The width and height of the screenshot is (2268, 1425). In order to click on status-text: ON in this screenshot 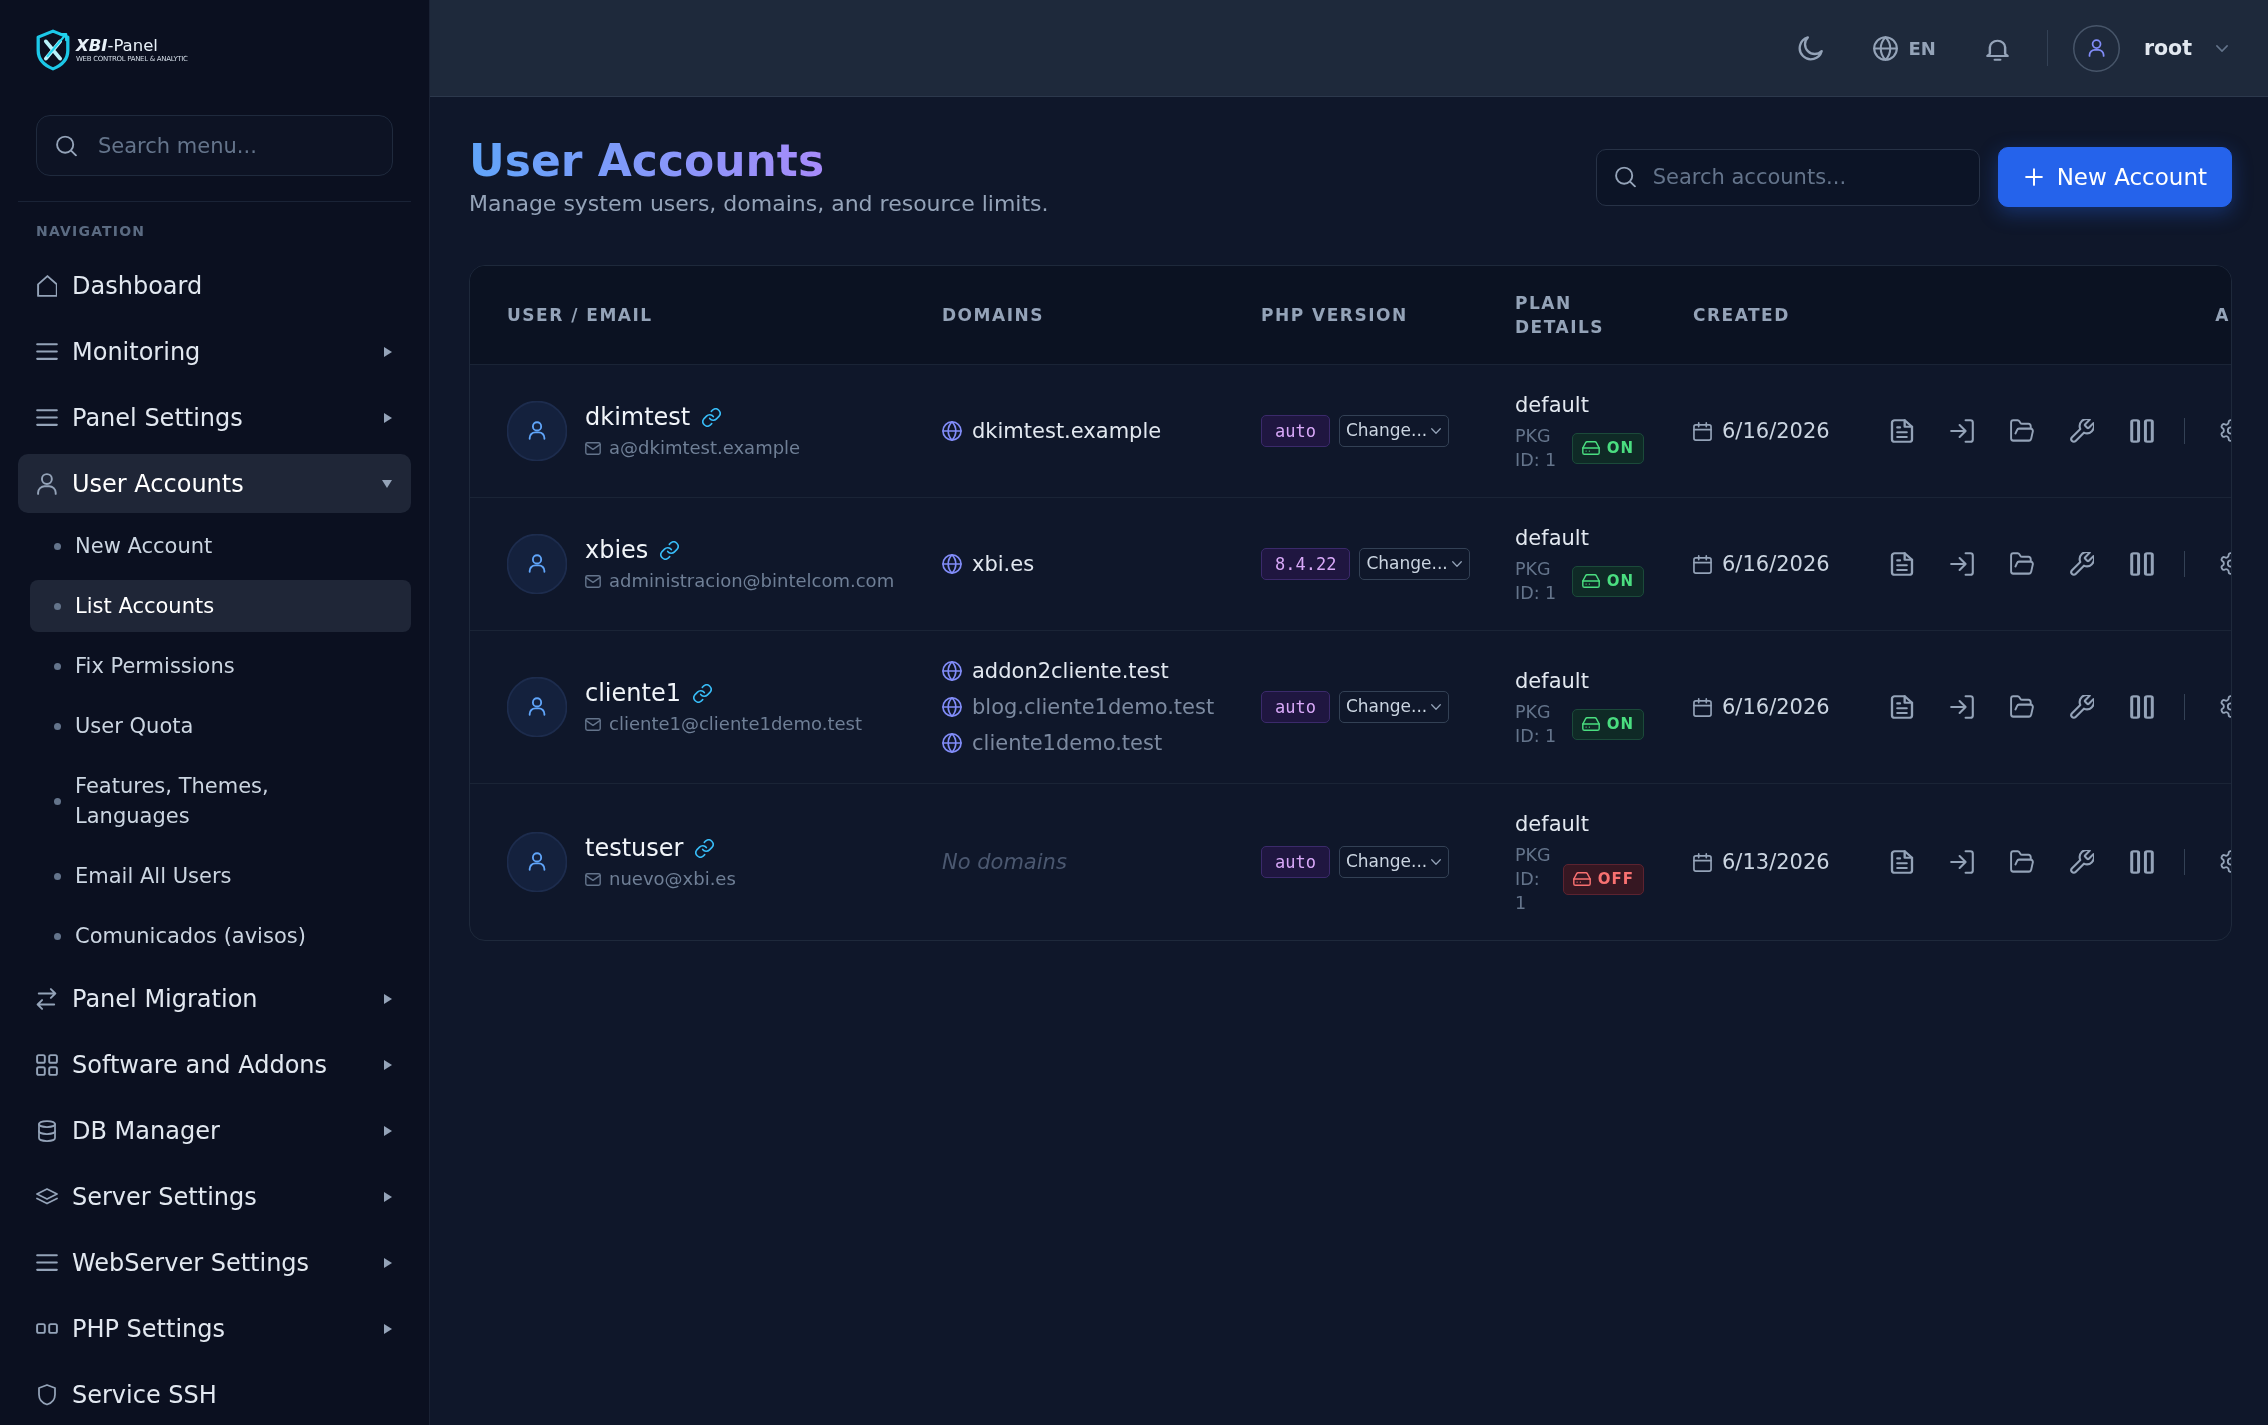, I will do `click(1620, 448)`.